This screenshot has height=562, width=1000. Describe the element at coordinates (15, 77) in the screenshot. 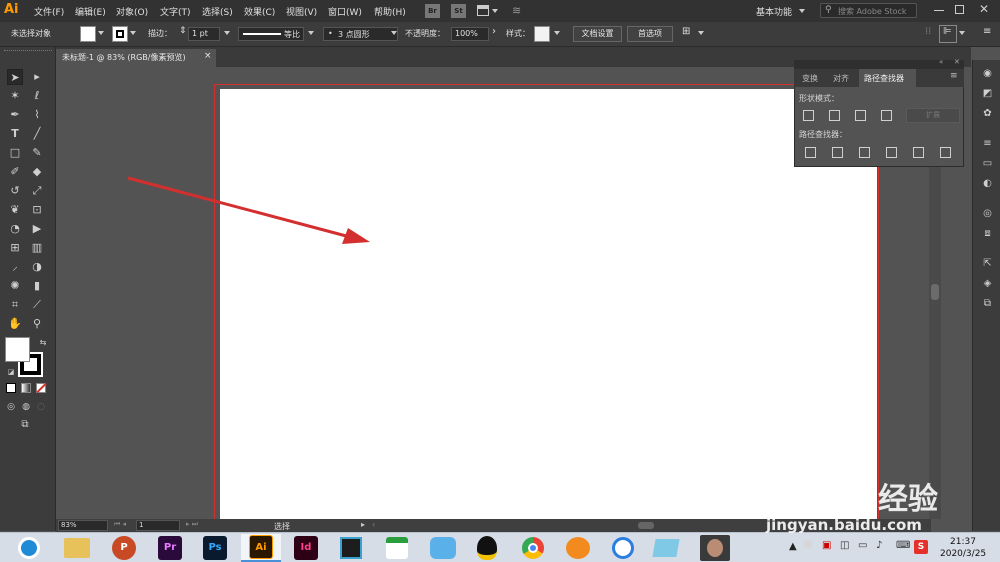

I see `selection-tool-icon: ➤` at that location.